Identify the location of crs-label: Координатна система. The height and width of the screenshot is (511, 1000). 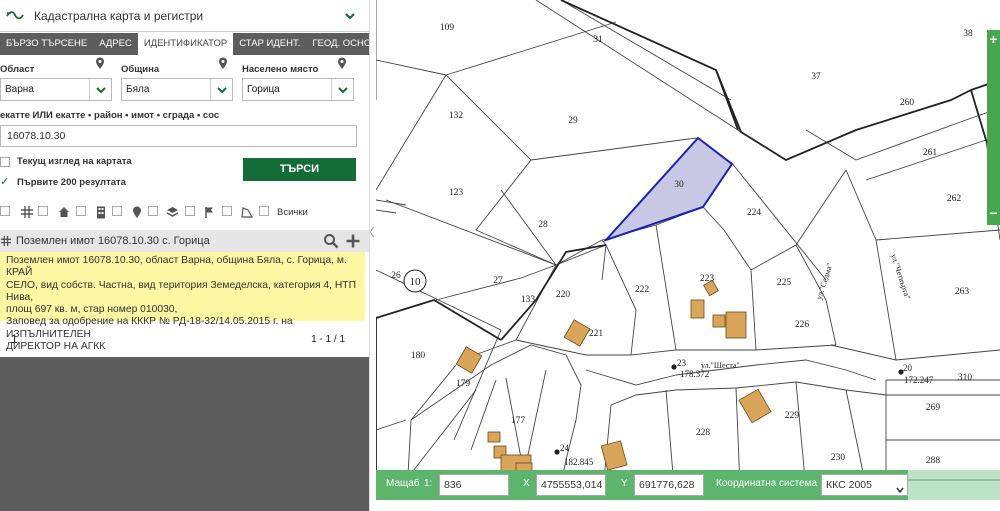
(767, 483).